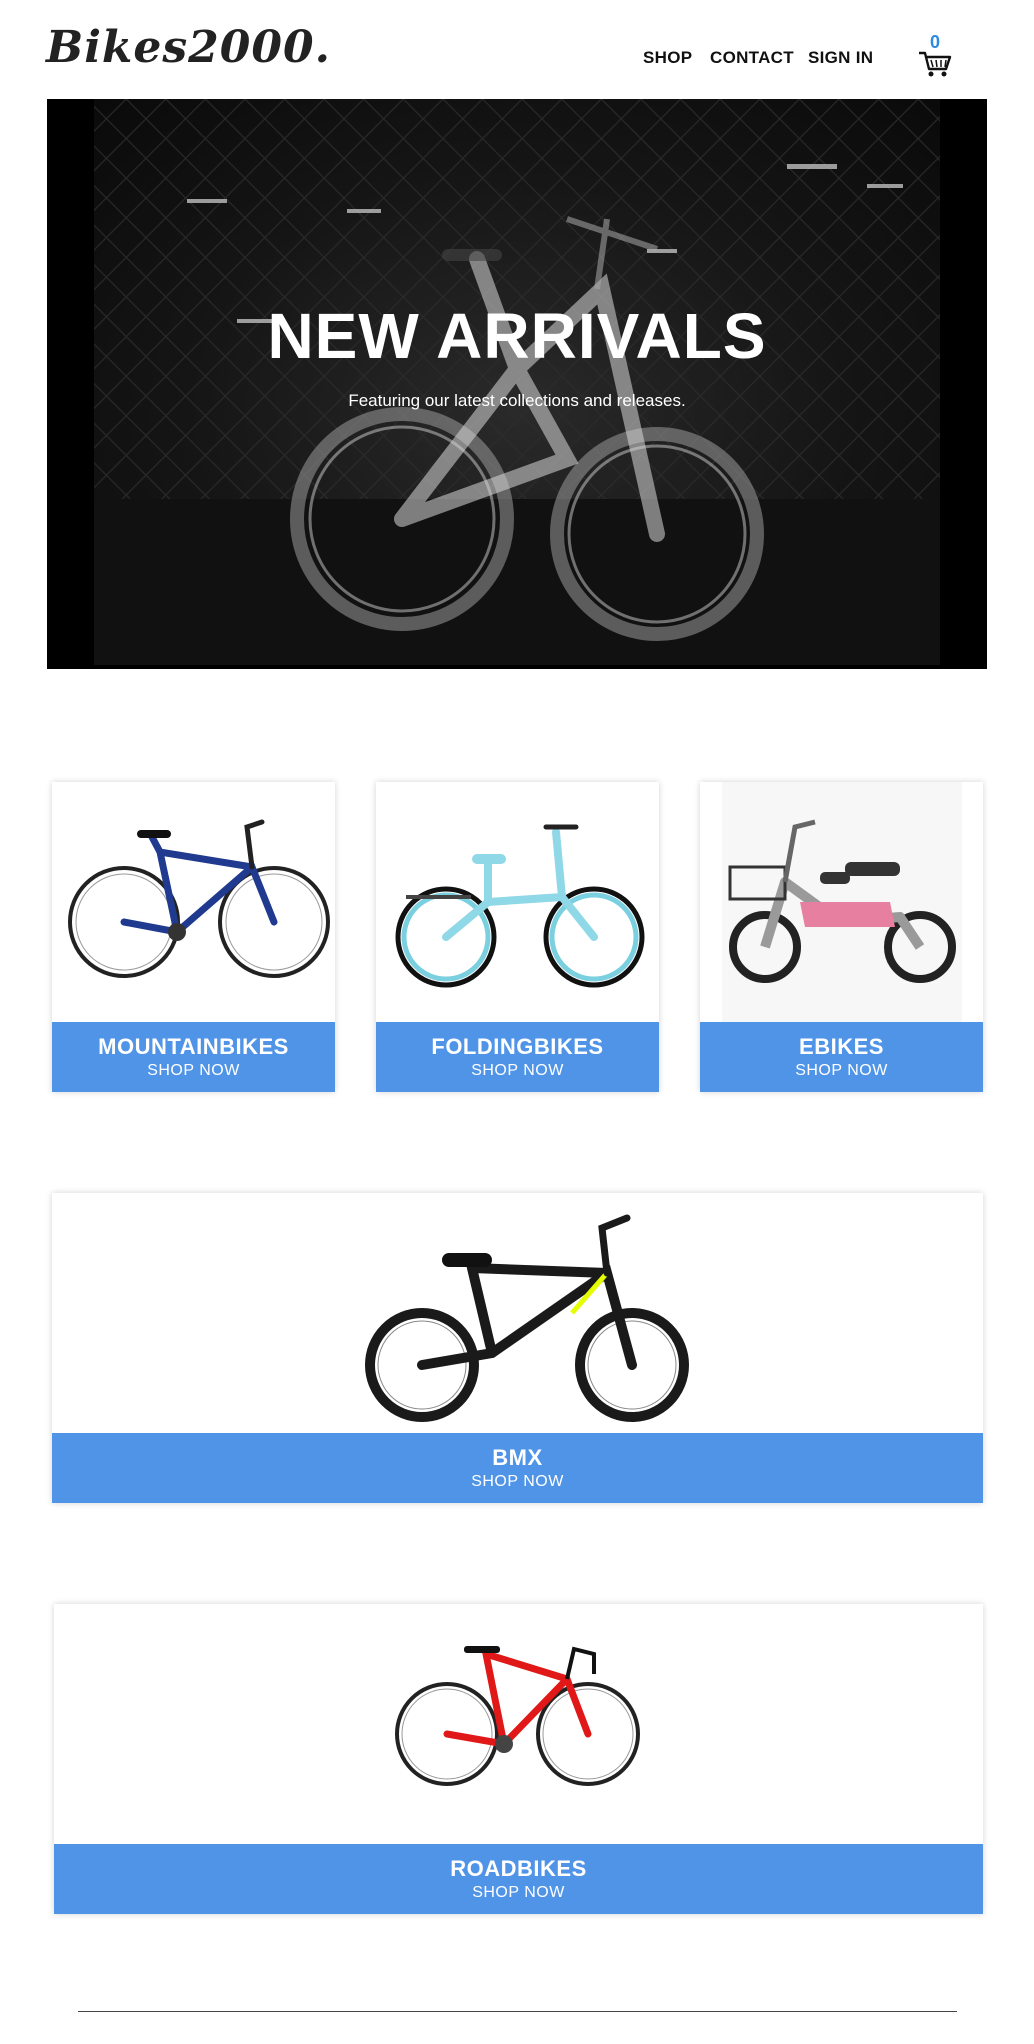 The width and height of the screenshot is (1034, 2044). What do you see at coordinates (199, 898) in the screenshot?
I see `mountainbike-image` at bounding box center [199, 898].